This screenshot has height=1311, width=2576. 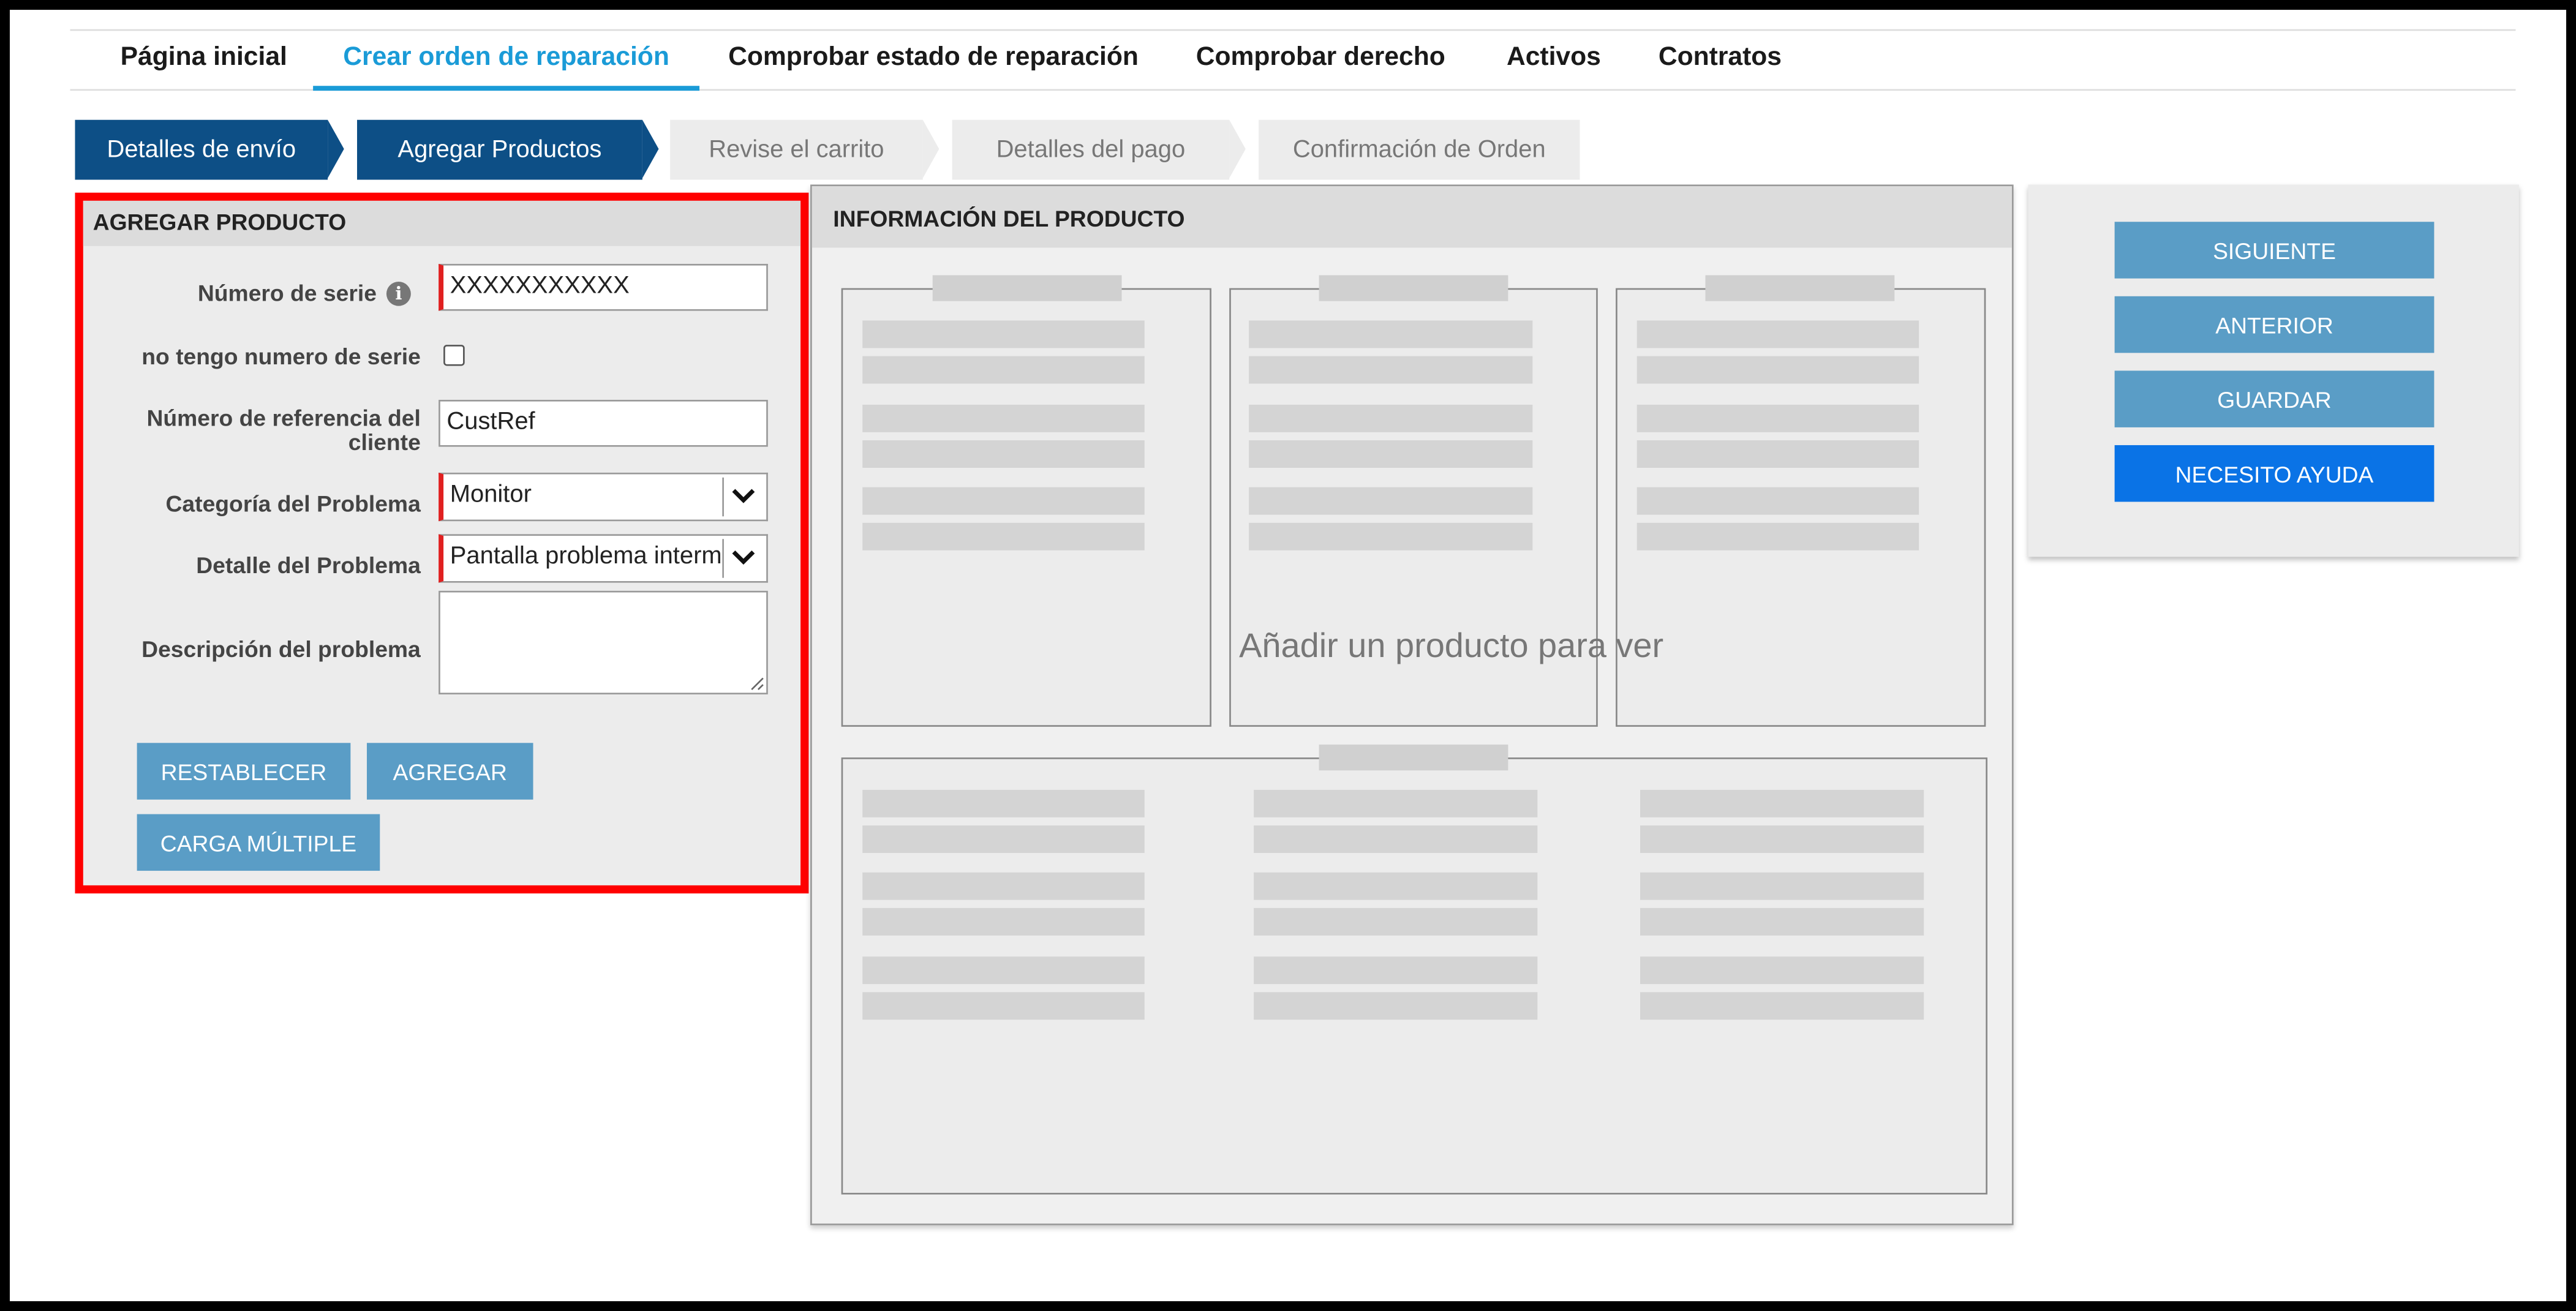 What do you see at coordinates (506, 61) in the screenshot?
I see `nav-item-create-repair-order: Crear orden de reparación` at bounding box center [506, 61].